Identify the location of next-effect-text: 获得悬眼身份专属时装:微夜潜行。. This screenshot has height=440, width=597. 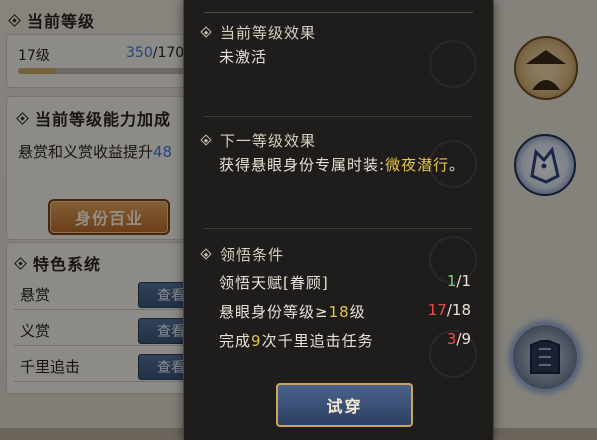
(342, 165).